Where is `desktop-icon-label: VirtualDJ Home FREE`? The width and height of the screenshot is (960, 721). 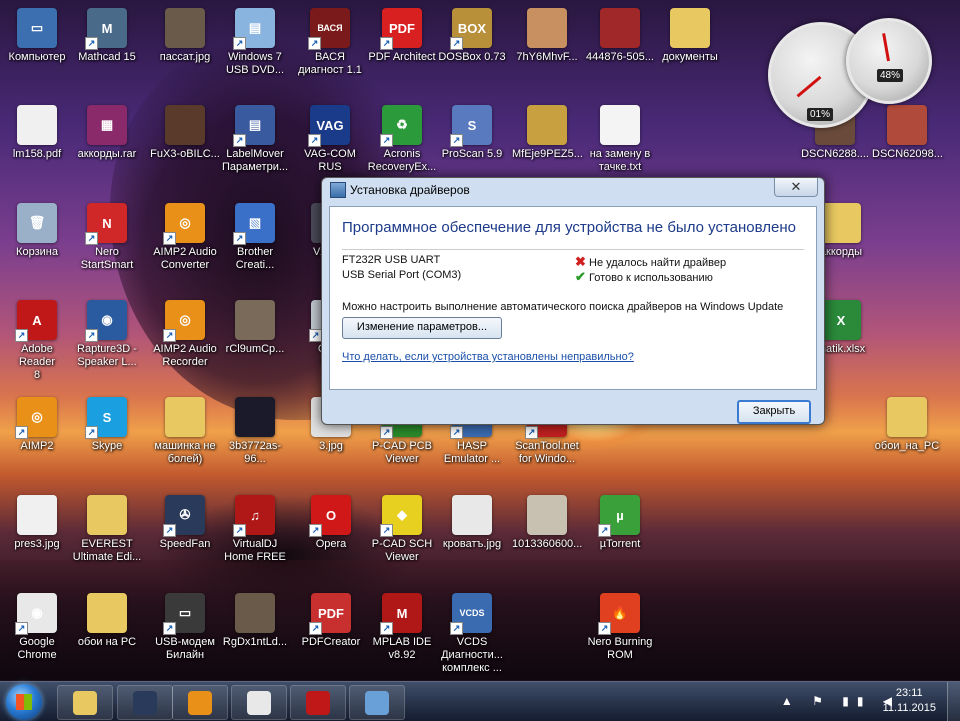
desktop-icon-label: VirtualDJ Home FREE is located at coordinates (255, 550).